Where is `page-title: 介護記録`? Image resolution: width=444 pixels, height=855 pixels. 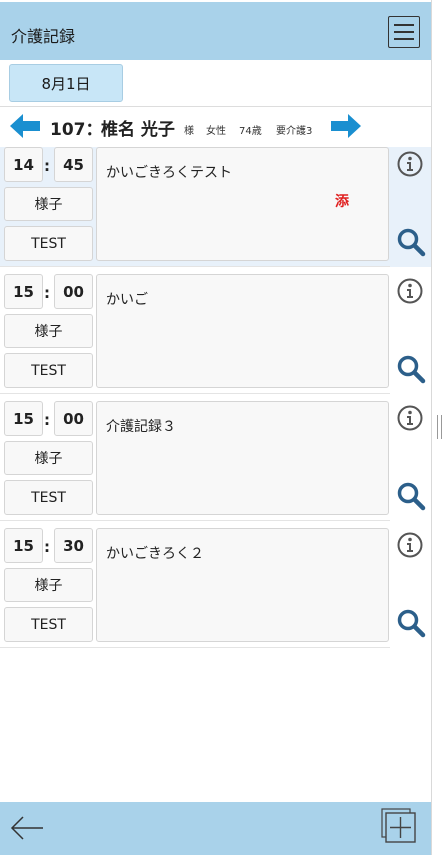
page-title: 介護記録 is located at coordinates (43, 36).